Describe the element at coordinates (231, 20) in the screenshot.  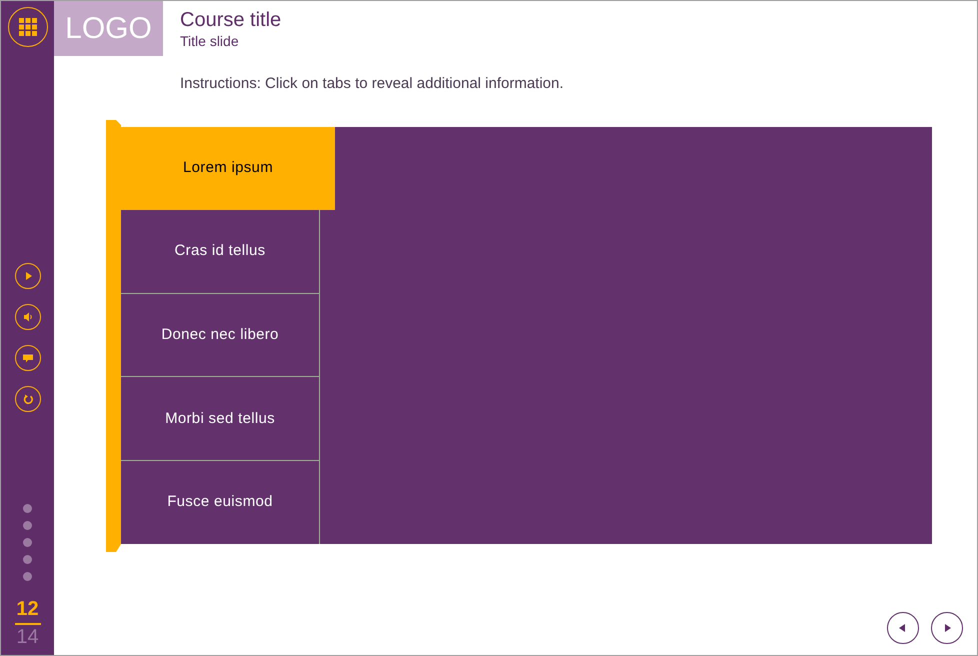
I see `course-title: Course title` at that location.